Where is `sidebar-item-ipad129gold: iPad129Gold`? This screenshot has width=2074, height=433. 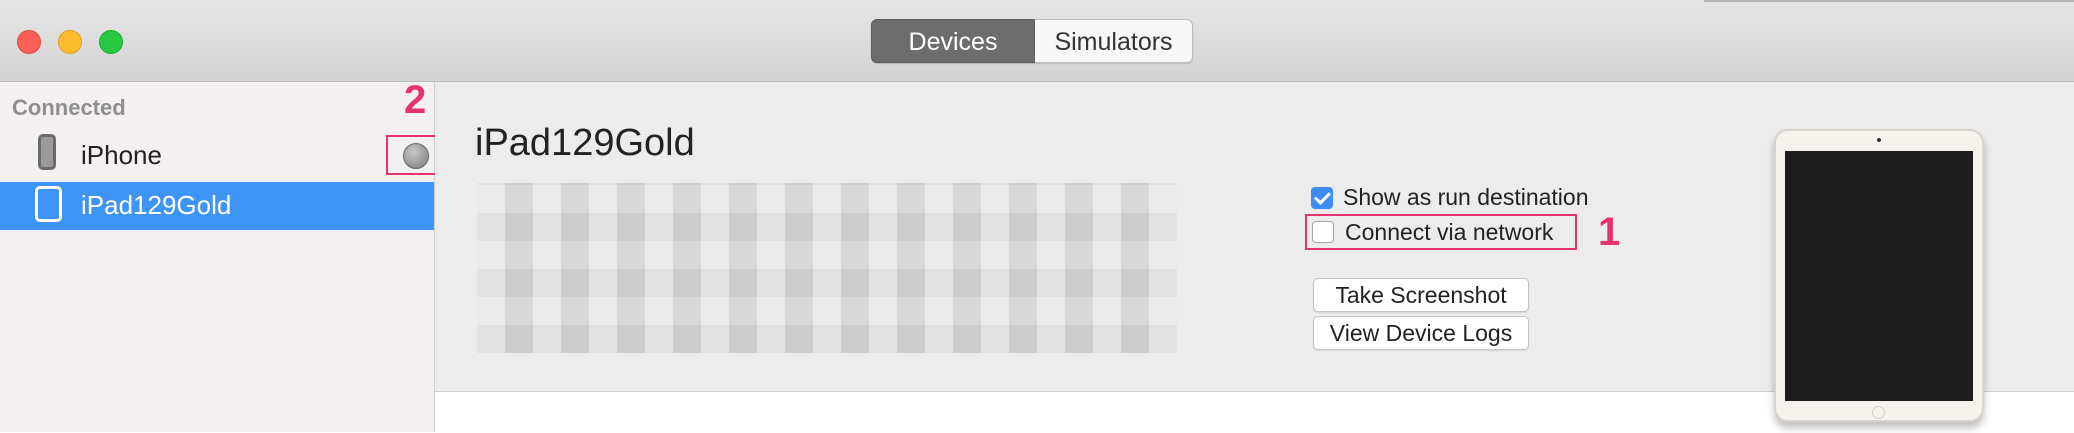
sidebar-item-ipad129gold: iPad129Gold is located at coordinates (217, 206).